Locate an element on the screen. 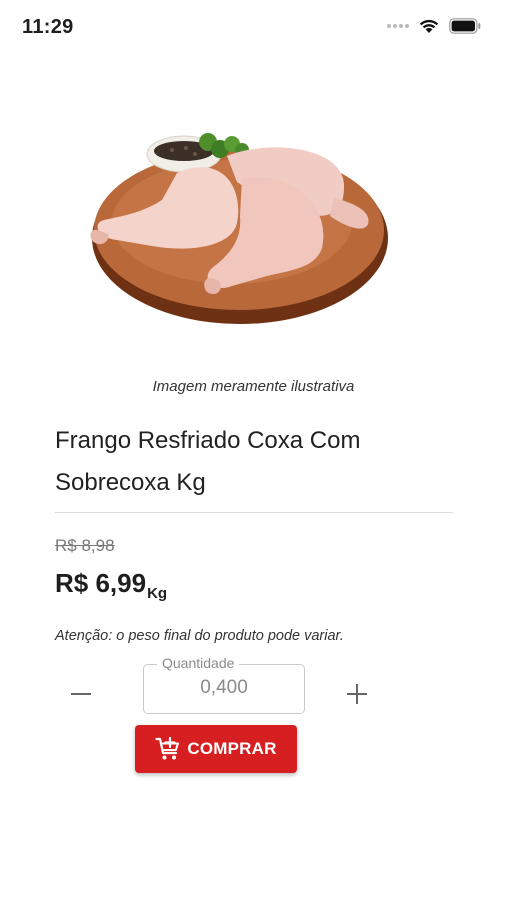 The height and width of the screenshot is (900, 507). add-to-cart-icon is located at coordinates (167, 748).